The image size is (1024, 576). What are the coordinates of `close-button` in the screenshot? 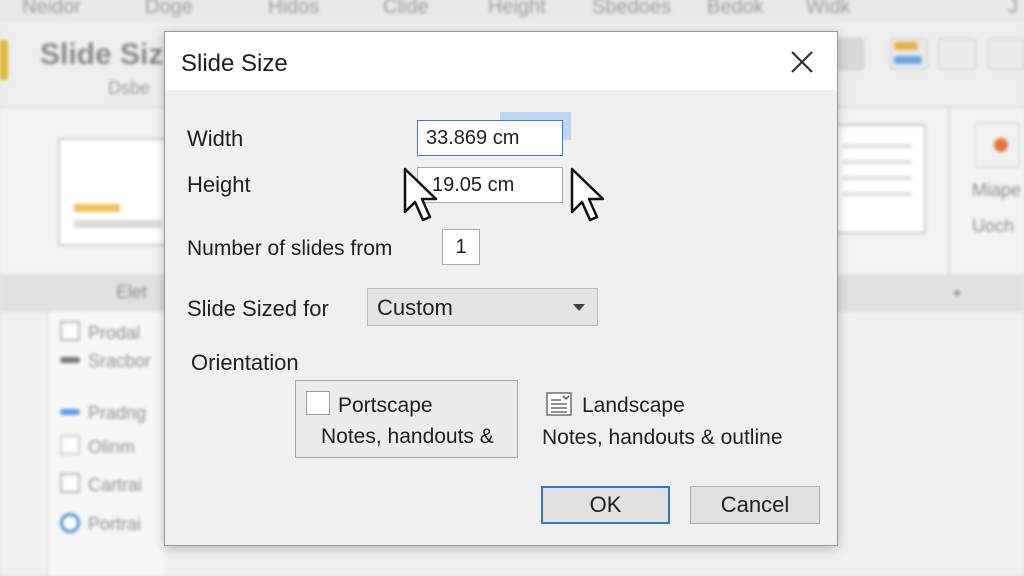 It's located at (801, 62).